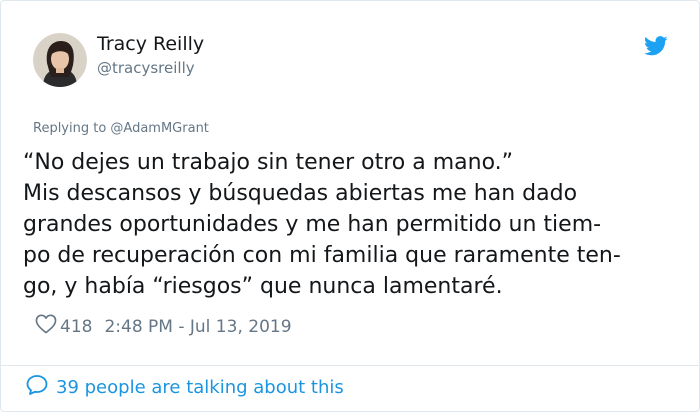 The height and width of the screenshot is (412, 700). What do you see at coordinates (37, 387) in the screenshot?
I see `speech-bubble-icon` at bounding box center [37, 387].